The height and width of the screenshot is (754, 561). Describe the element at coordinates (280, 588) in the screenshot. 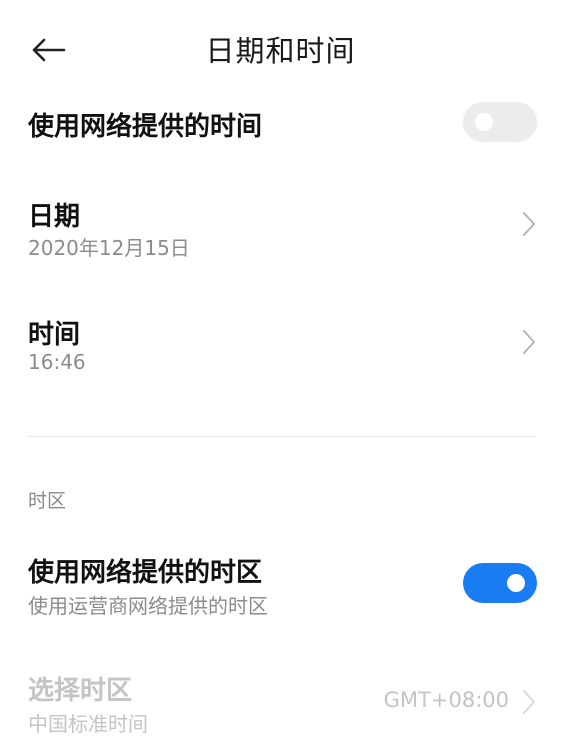

I see `network-timezone-row: 使用网络提供的时区 使用运营商网络提供的时区` at that location.